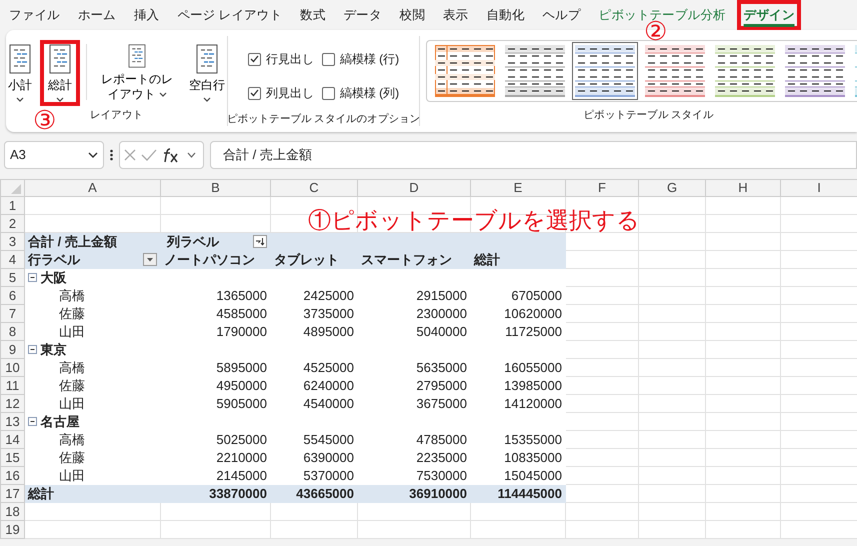 The height and width of the screenshot is (546, 857). Describe the element at coordinates (54, 155) in the screenshot. I see `name-box: A3` at that location.